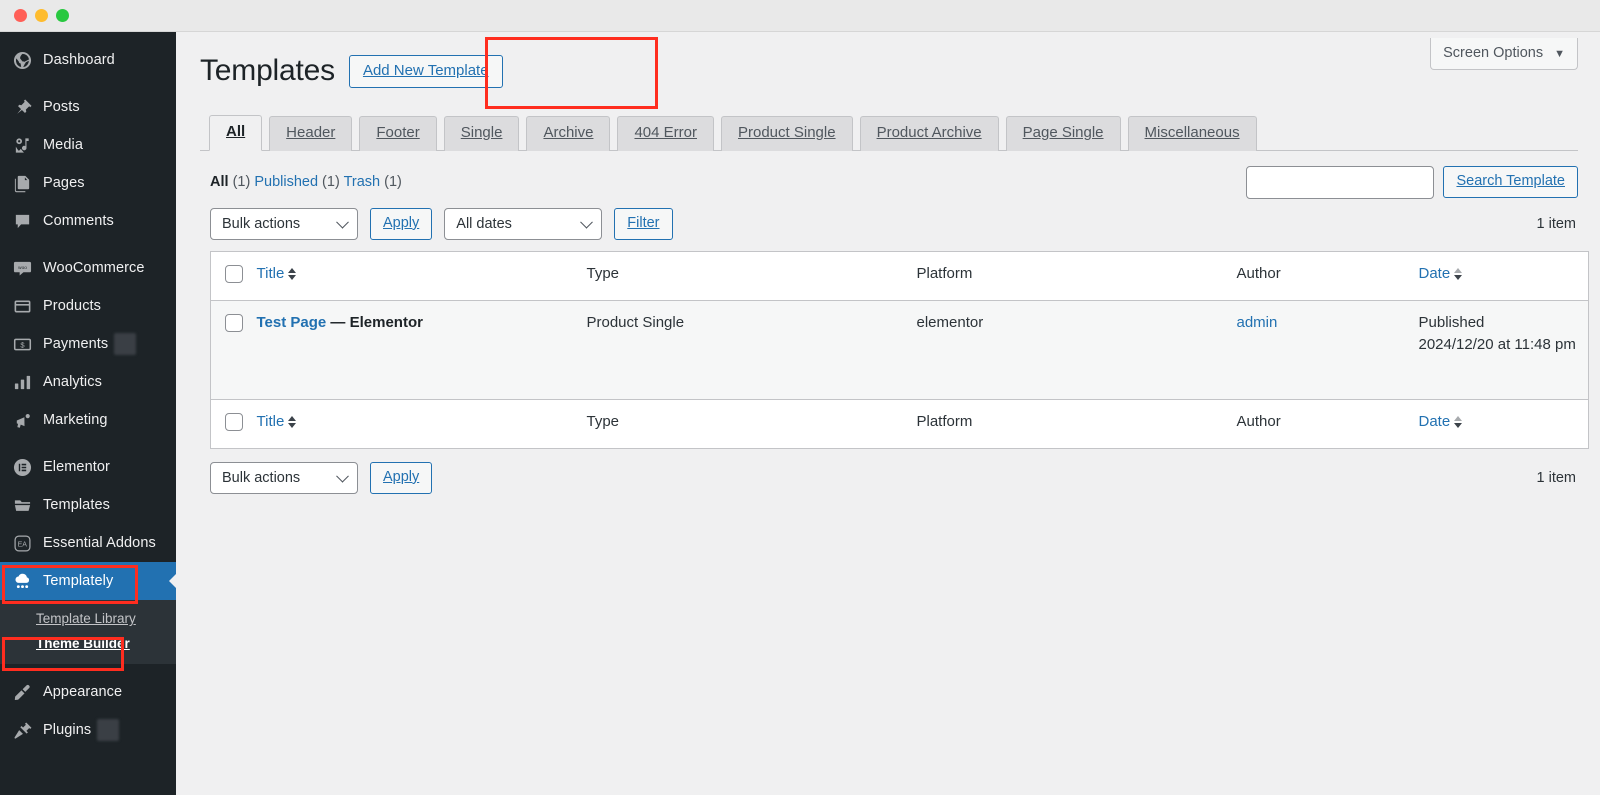 The width and height of the screenshot is (1600, 795). What do you see at coordinates (88, 306) in the screenshot?
I see `sidebar-item-products: Products` at bounding box center [88, 306].